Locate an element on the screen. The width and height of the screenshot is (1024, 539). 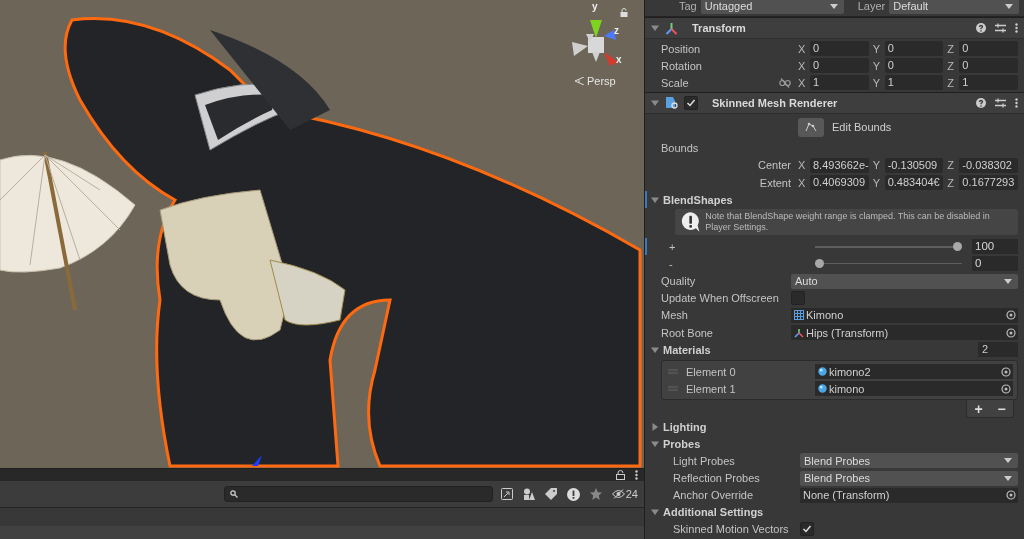
number-field: 0.483404€ is located at coordinates (914, 183).